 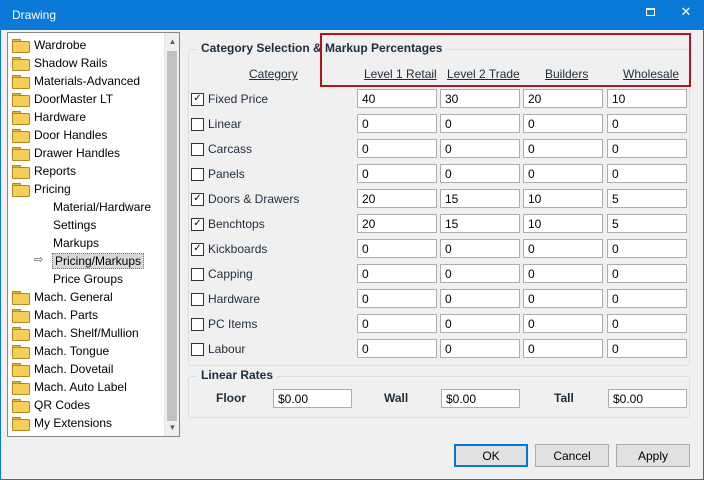 What do you see at coordinates (222, 274) in the screenshot?
I see `category-checkbox-row: Capping` at bounding box center [222, 274].